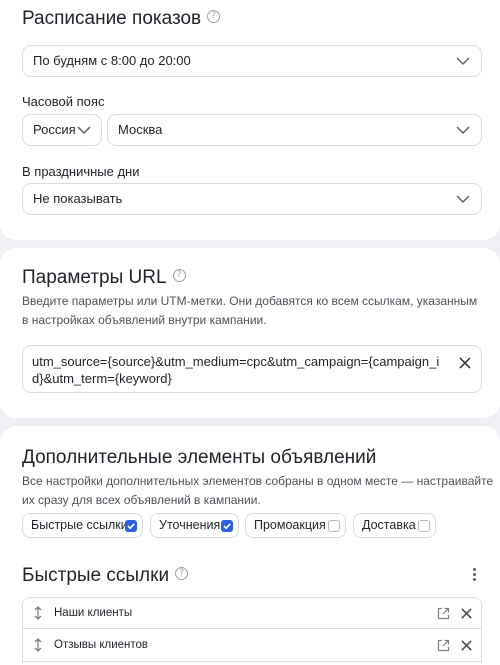 The width and height of the screenshot is (500, 665). I want to click on city-select-value: Москва, so click(140, 129).